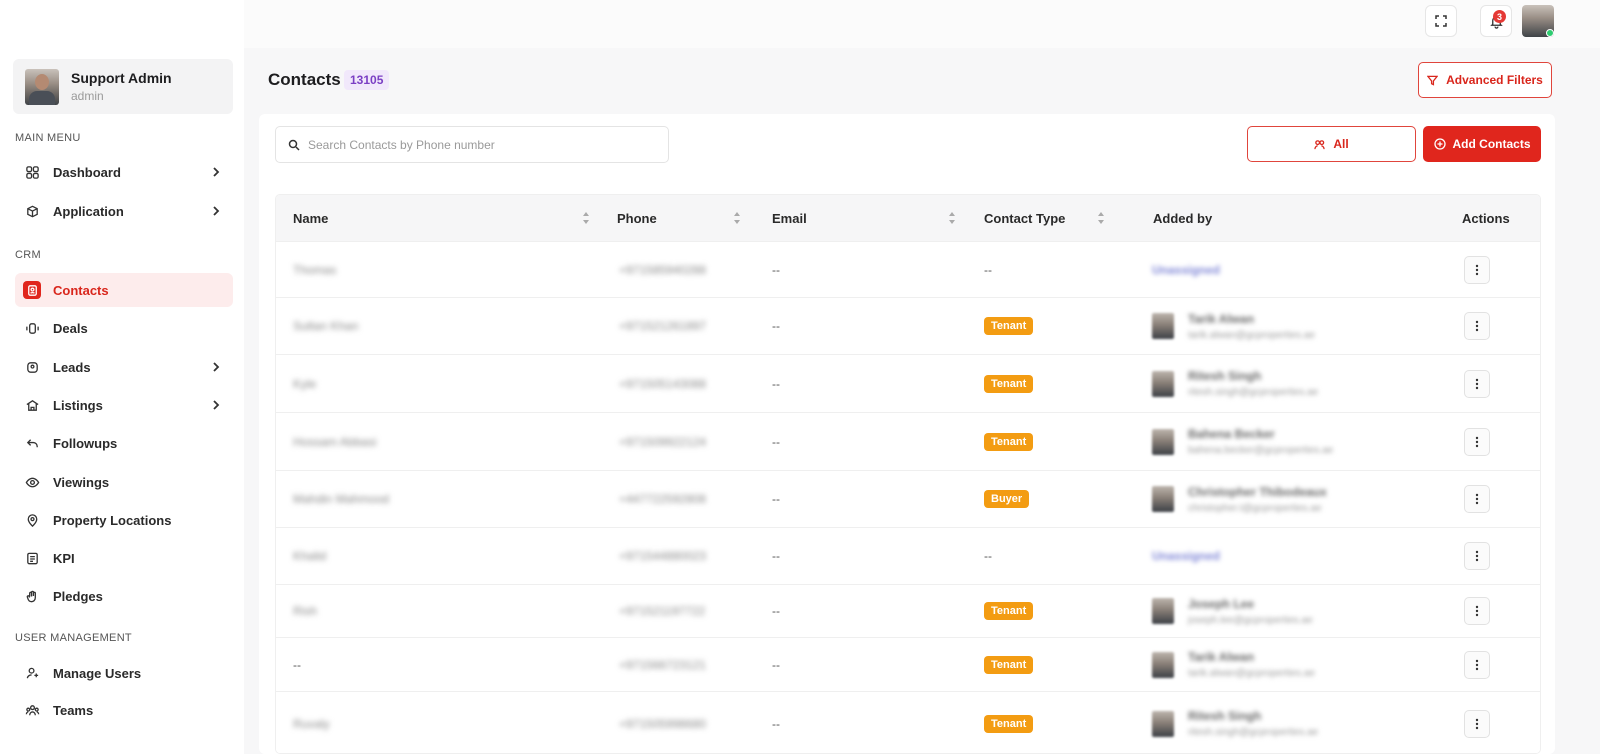  What do you see at coordinates (1221, 318) in the screenshot?
I see `agent-name: Tarik Alwan` at bounding box center [1221, 318].